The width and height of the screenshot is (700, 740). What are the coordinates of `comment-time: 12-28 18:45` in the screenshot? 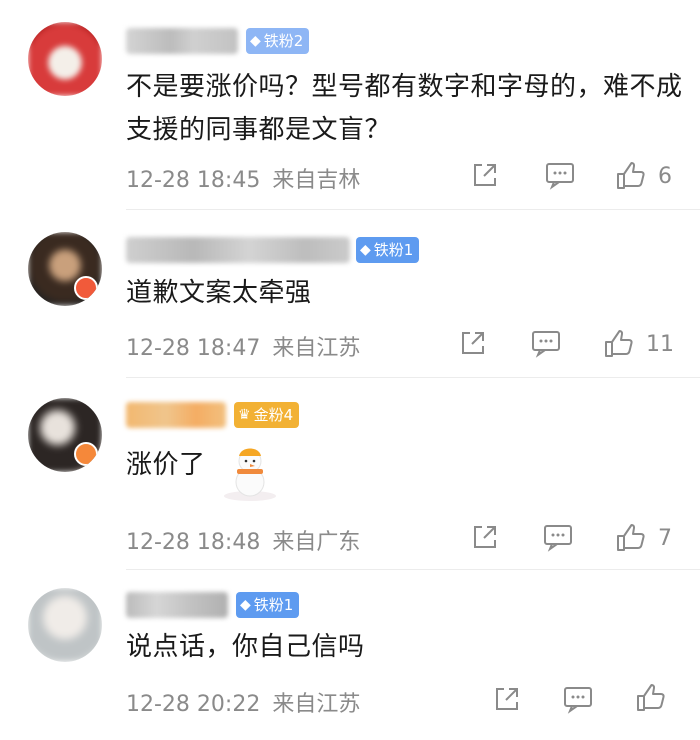 It's located at (193, 180).